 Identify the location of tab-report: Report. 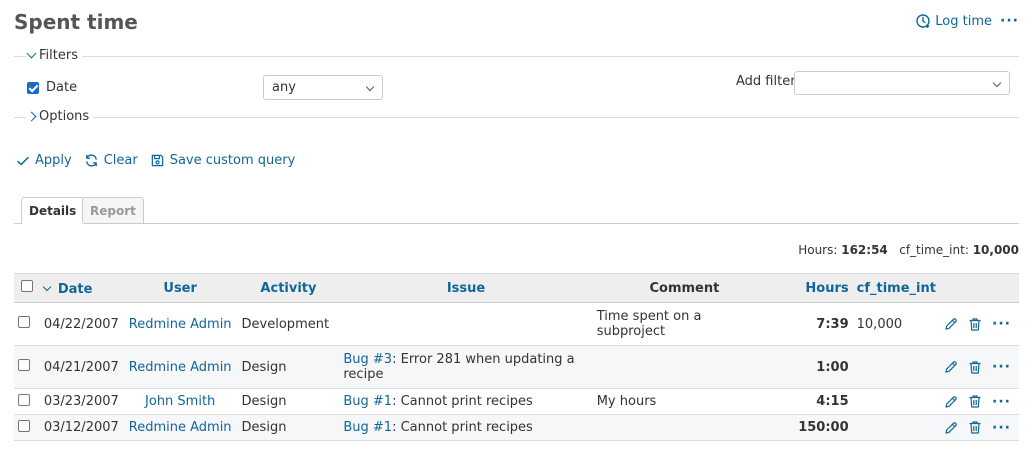
(113, 210).